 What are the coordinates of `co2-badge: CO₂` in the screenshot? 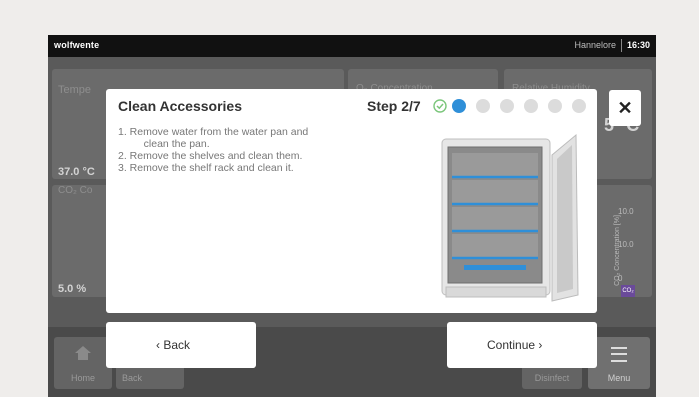 It's located at (628, 291).